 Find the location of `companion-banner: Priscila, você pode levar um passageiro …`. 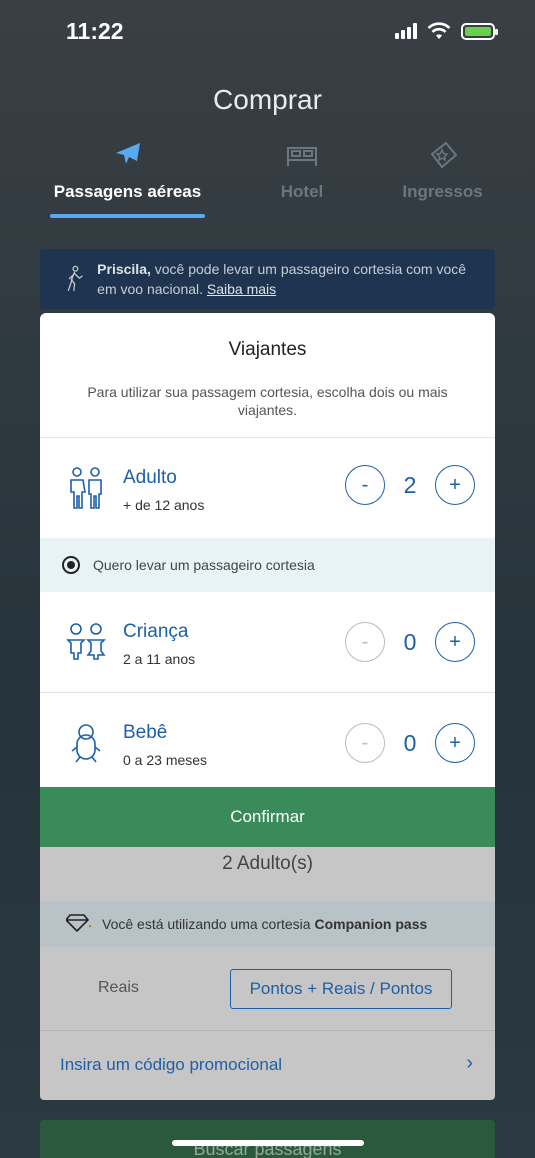

companion-banner: Priscila, você pode levar um passageiro … is located at coordinates (267, 279).